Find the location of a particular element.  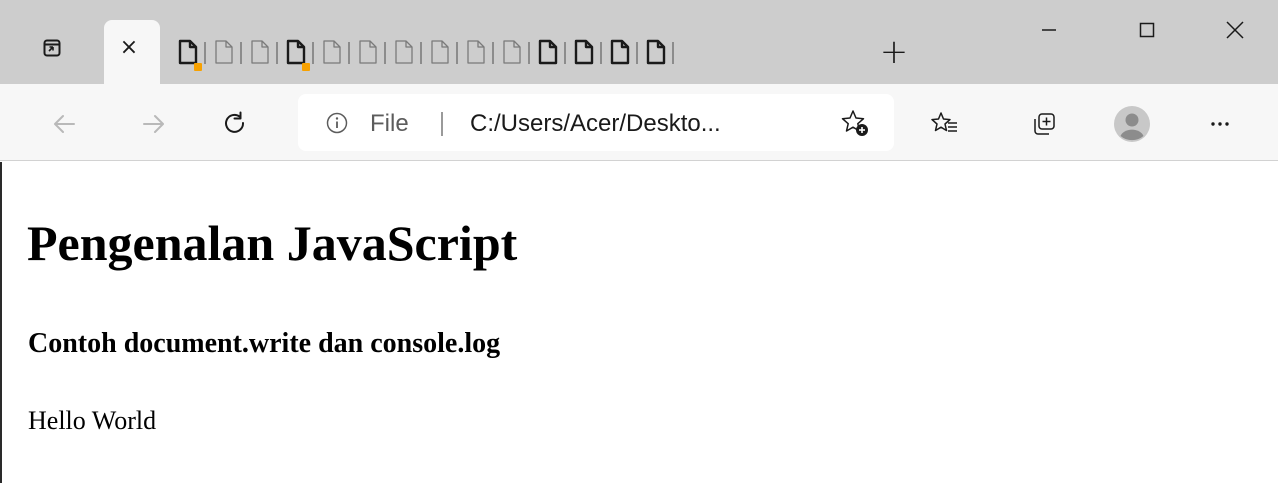

collections-button is located at coordinates (1044, 124).